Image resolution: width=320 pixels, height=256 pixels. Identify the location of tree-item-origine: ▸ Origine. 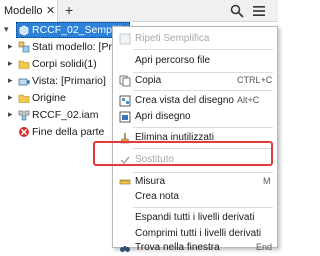
(60, 98).